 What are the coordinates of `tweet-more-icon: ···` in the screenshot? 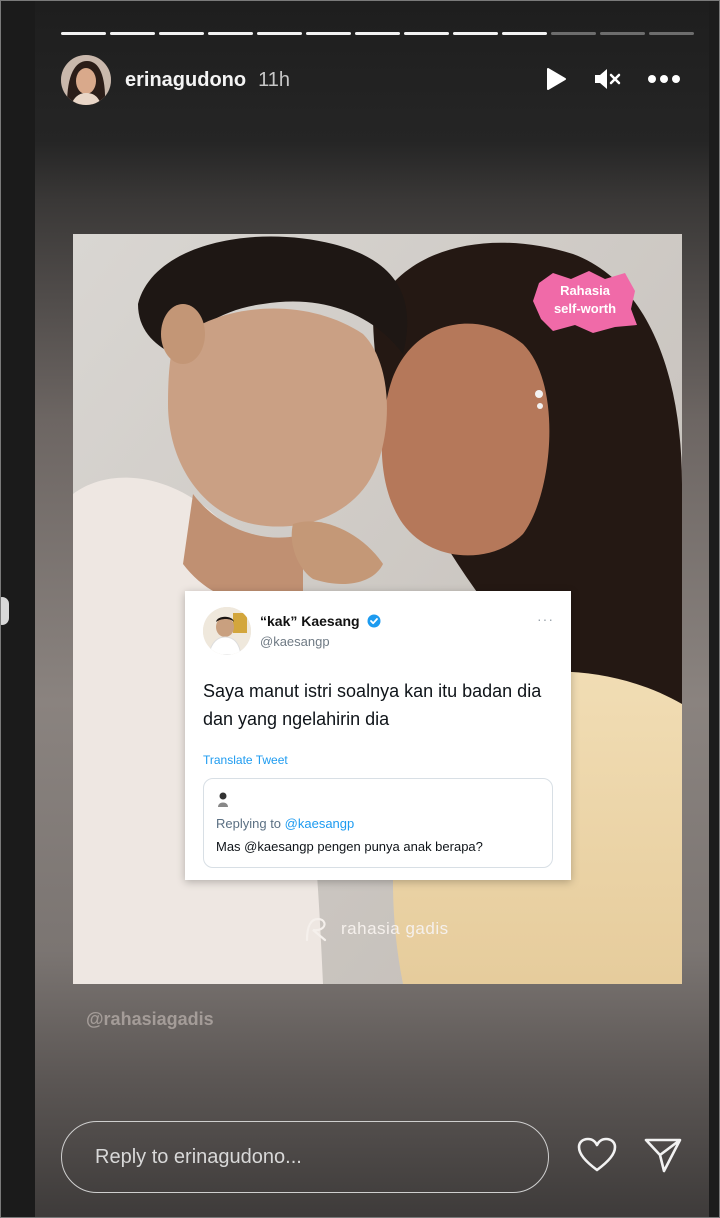 It's located at (545, 619).